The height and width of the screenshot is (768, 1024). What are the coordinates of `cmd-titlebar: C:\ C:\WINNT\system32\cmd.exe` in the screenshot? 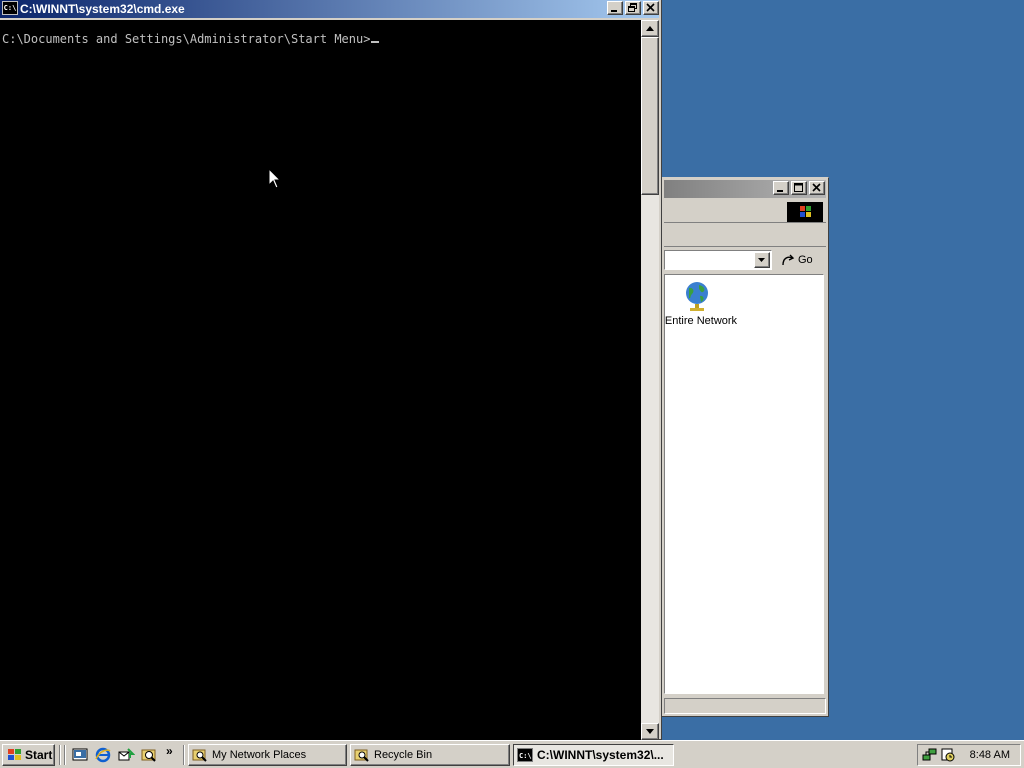 It's located at (329, 9).